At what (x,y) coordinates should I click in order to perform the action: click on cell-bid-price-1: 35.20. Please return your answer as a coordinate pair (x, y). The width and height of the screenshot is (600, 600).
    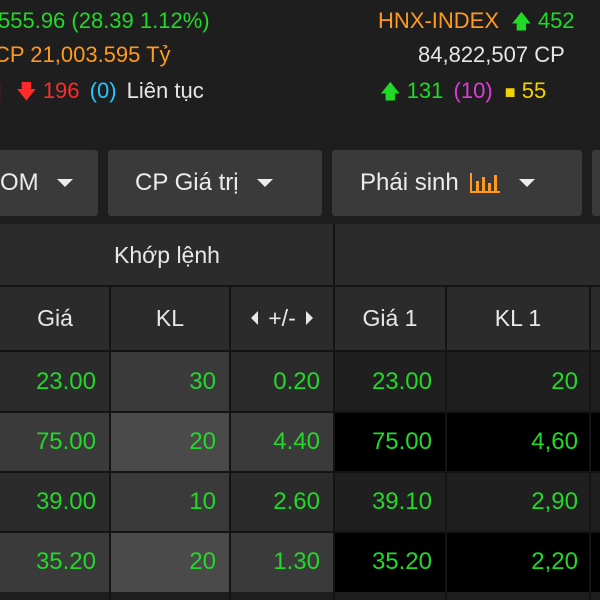
    Looking at the image, I should click on (390, 562).